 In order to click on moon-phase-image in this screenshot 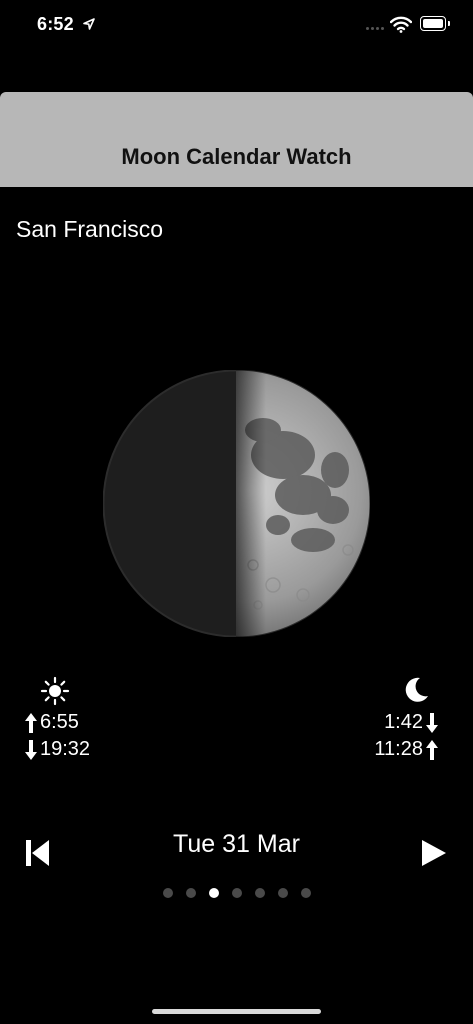, I will do `click(236, 503)`.